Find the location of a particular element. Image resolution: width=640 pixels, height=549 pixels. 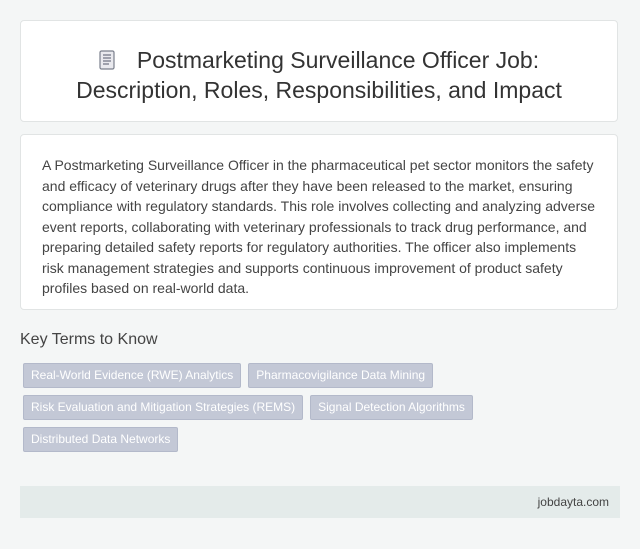

footer-site-link: jobdayta.com is located at coordinates (573, 502).